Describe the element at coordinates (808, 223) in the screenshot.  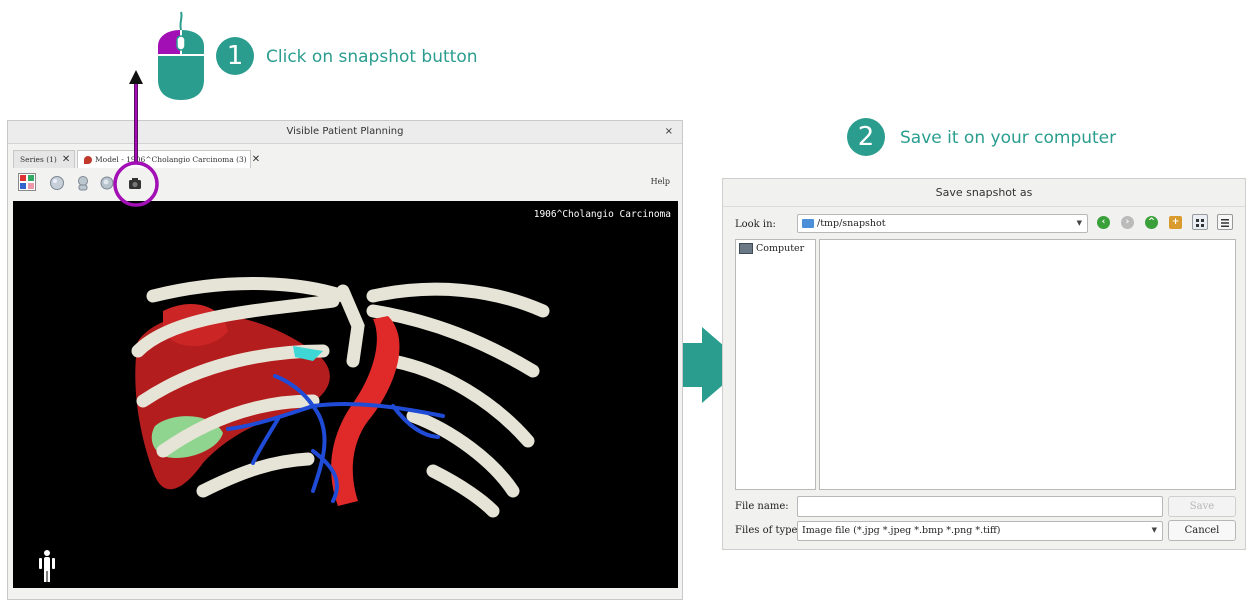
I see `folder-icon` at that location.